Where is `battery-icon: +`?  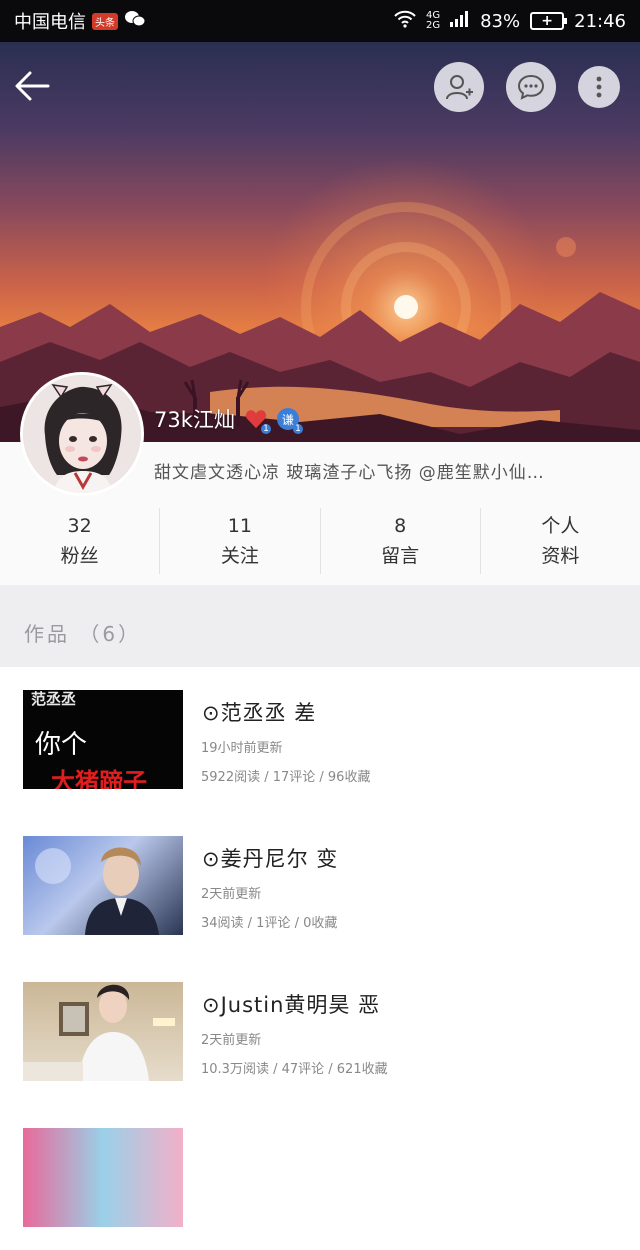
battery-icon: + is located at coordinates (549, 21).